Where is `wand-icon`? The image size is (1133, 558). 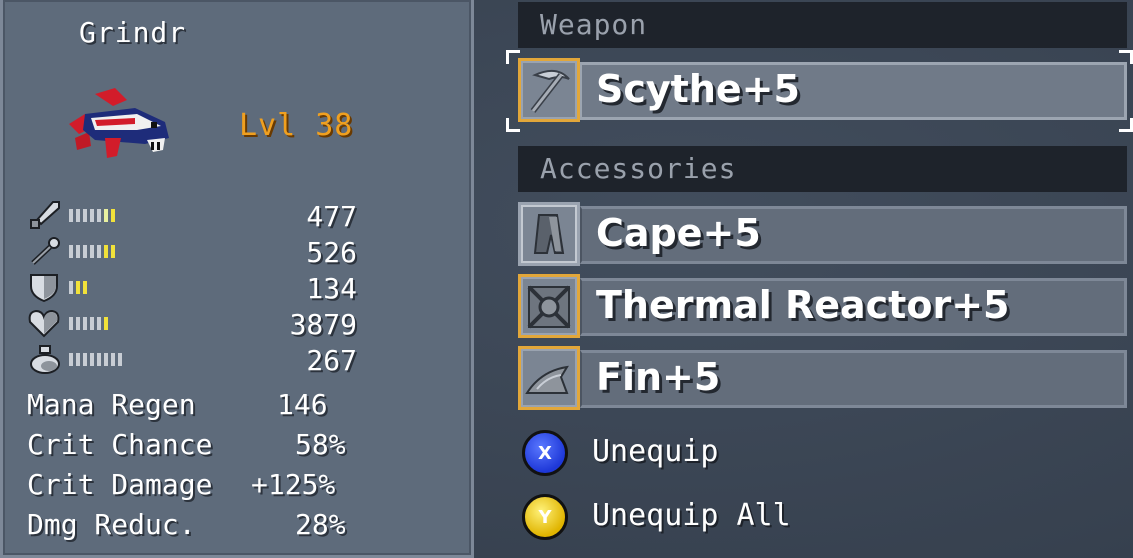
wand-icon is located at coordinates (45, 251).